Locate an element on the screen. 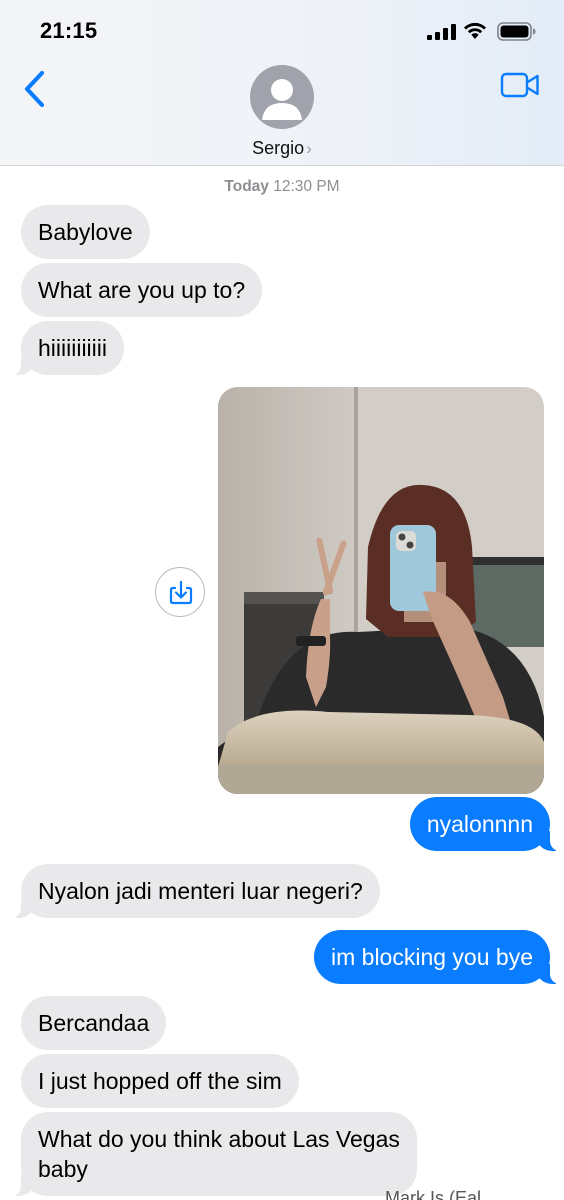 This screenshot has height=1200, width=564. cellular-signal-icon is located at coordinates (441, 32).